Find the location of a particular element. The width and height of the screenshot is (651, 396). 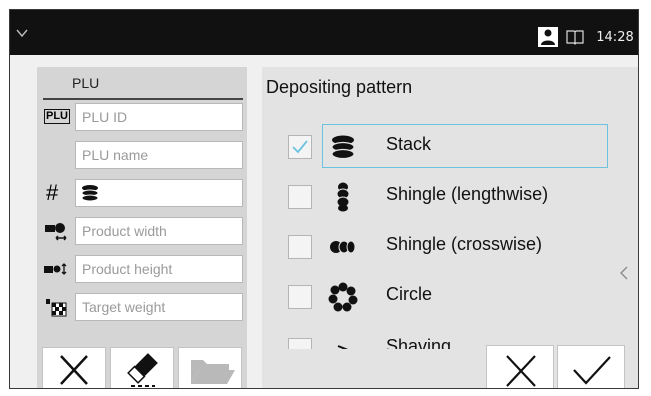

pattern-option-circle: Circle is located at coordinates (450, 297).